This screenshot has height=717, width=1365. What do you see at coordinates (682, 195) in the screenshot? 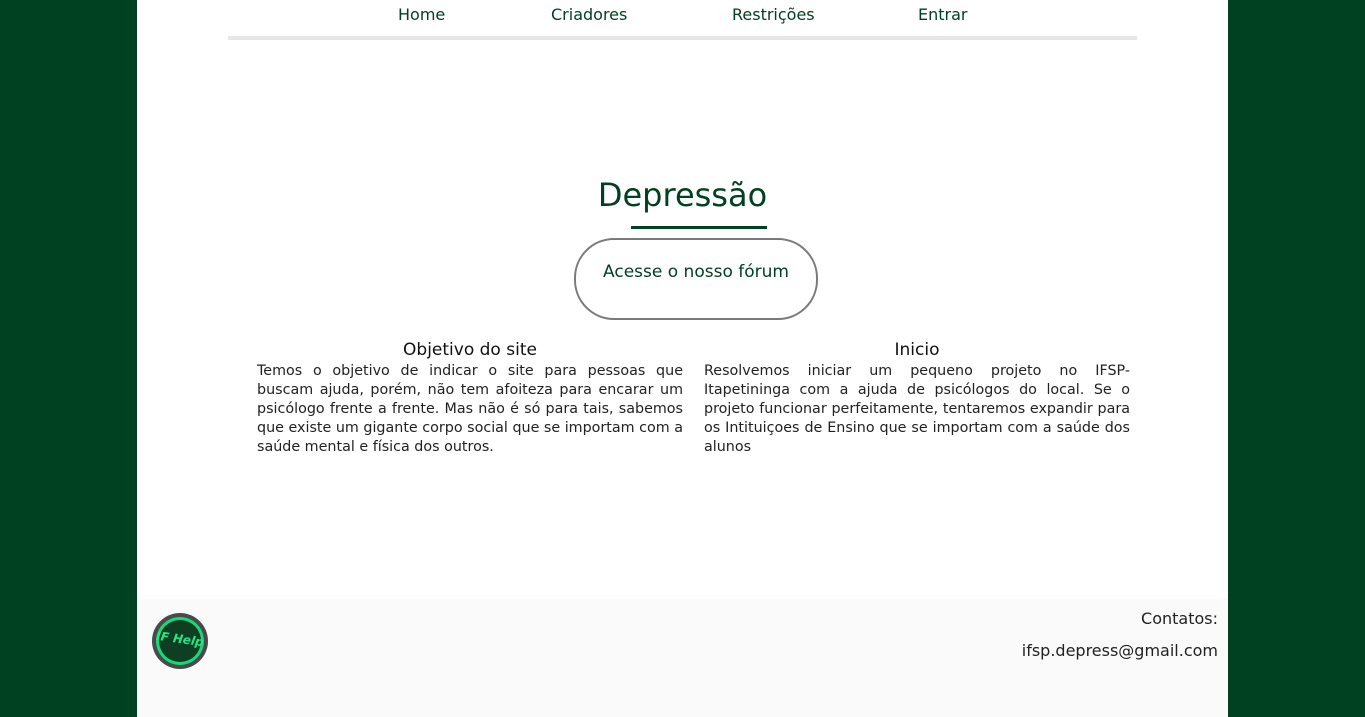
I see `page-title: Depressão` at bounding box center [682, 195].